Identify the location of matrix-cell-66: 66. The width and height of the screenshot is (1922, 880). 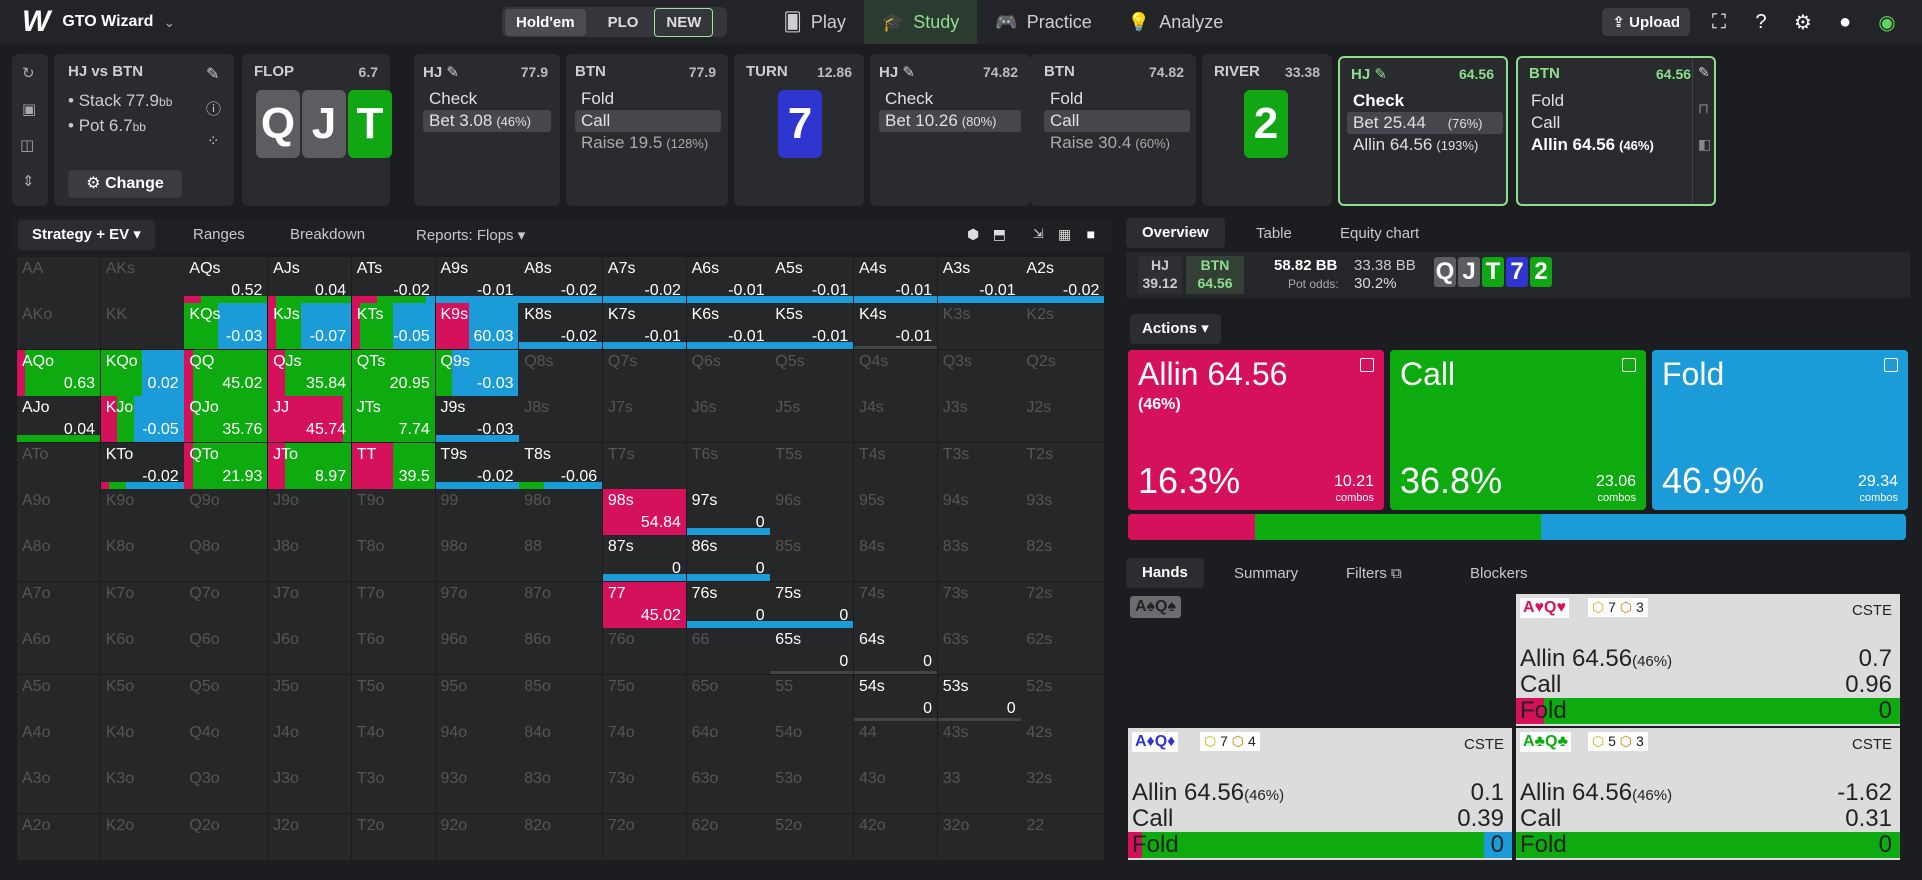
(728, 651).